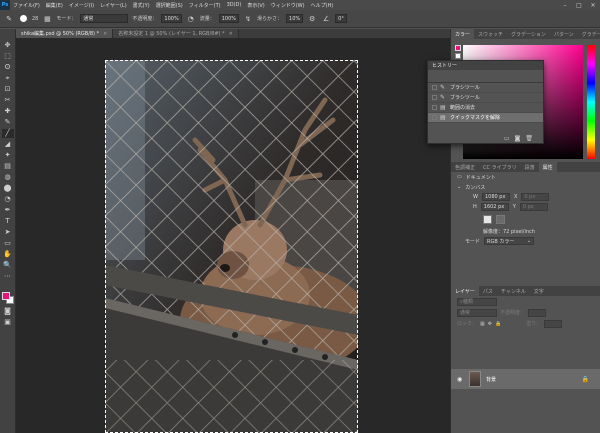 Image resolution: width=600 pixels, height=433 pixels. I want to click on tab-shika-psd: shika編集.psd @ 50% (RGB/8) * ✕, so click(65, 33).